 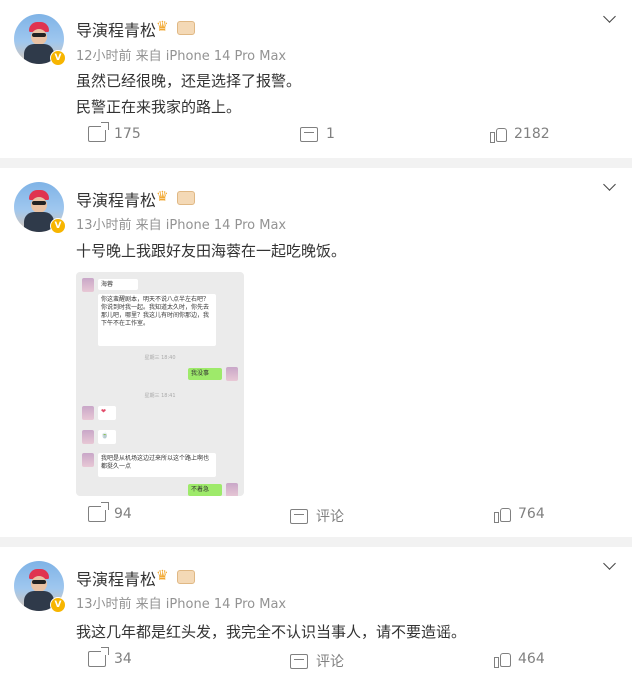 I want to click on action-bar: 94 评论 764, so click(x=316, y=518).